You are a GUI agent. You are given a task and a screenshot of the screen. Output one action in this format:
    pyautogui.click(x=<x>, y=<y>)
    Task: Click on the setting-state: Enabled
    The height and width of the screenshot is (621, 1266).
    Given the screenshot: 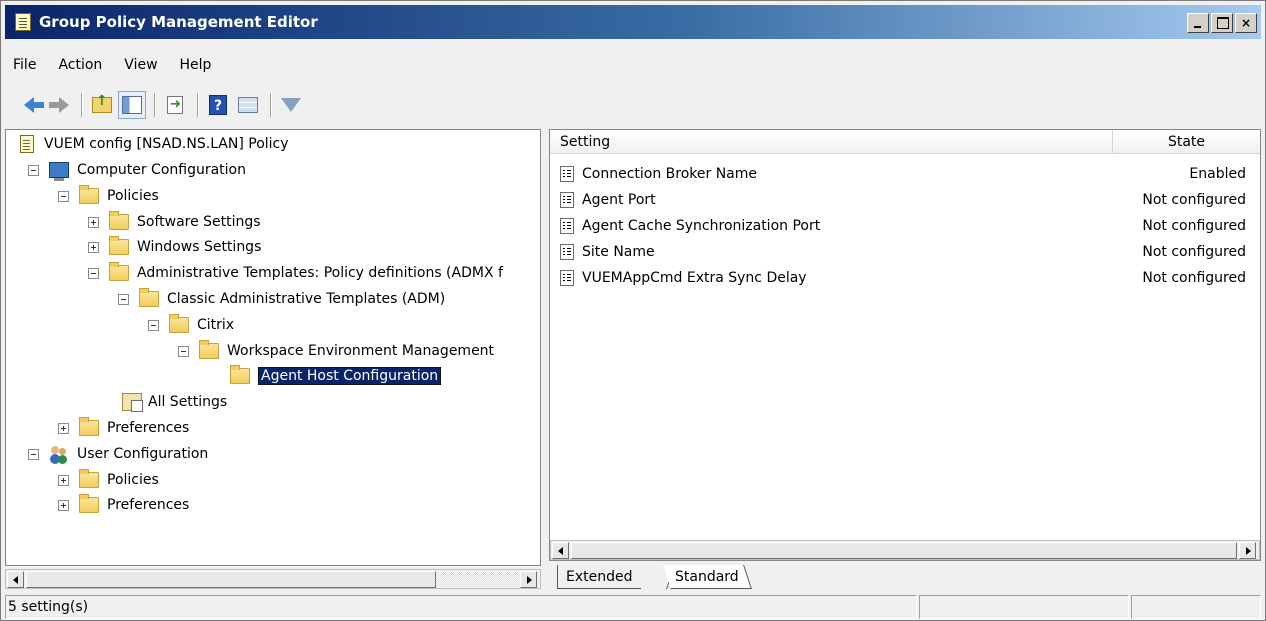 What is the action you would take?
    pyautogui.click(x=1217, y=174)
    